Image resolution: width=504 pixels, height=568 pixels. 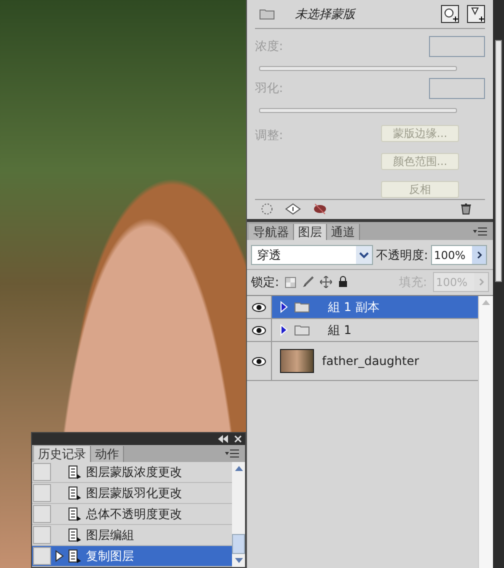 I want to click on history-item: 复制图层, so click(x=132, y=556).